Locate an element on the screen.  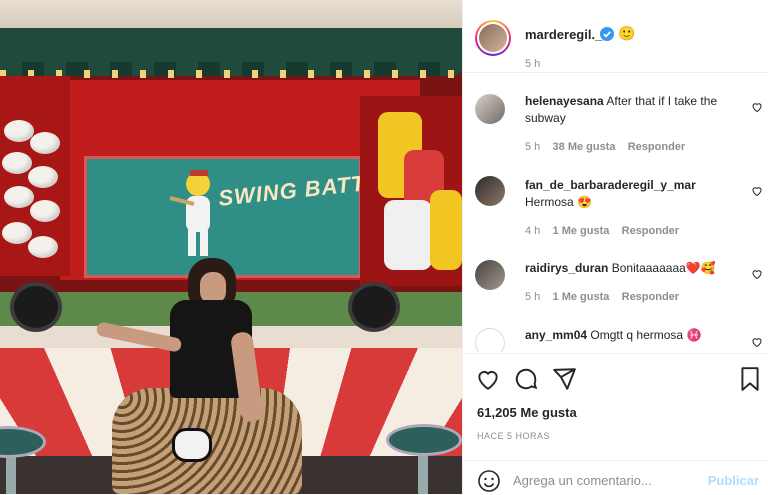
avatar-border is located at coordinates (493, 38).